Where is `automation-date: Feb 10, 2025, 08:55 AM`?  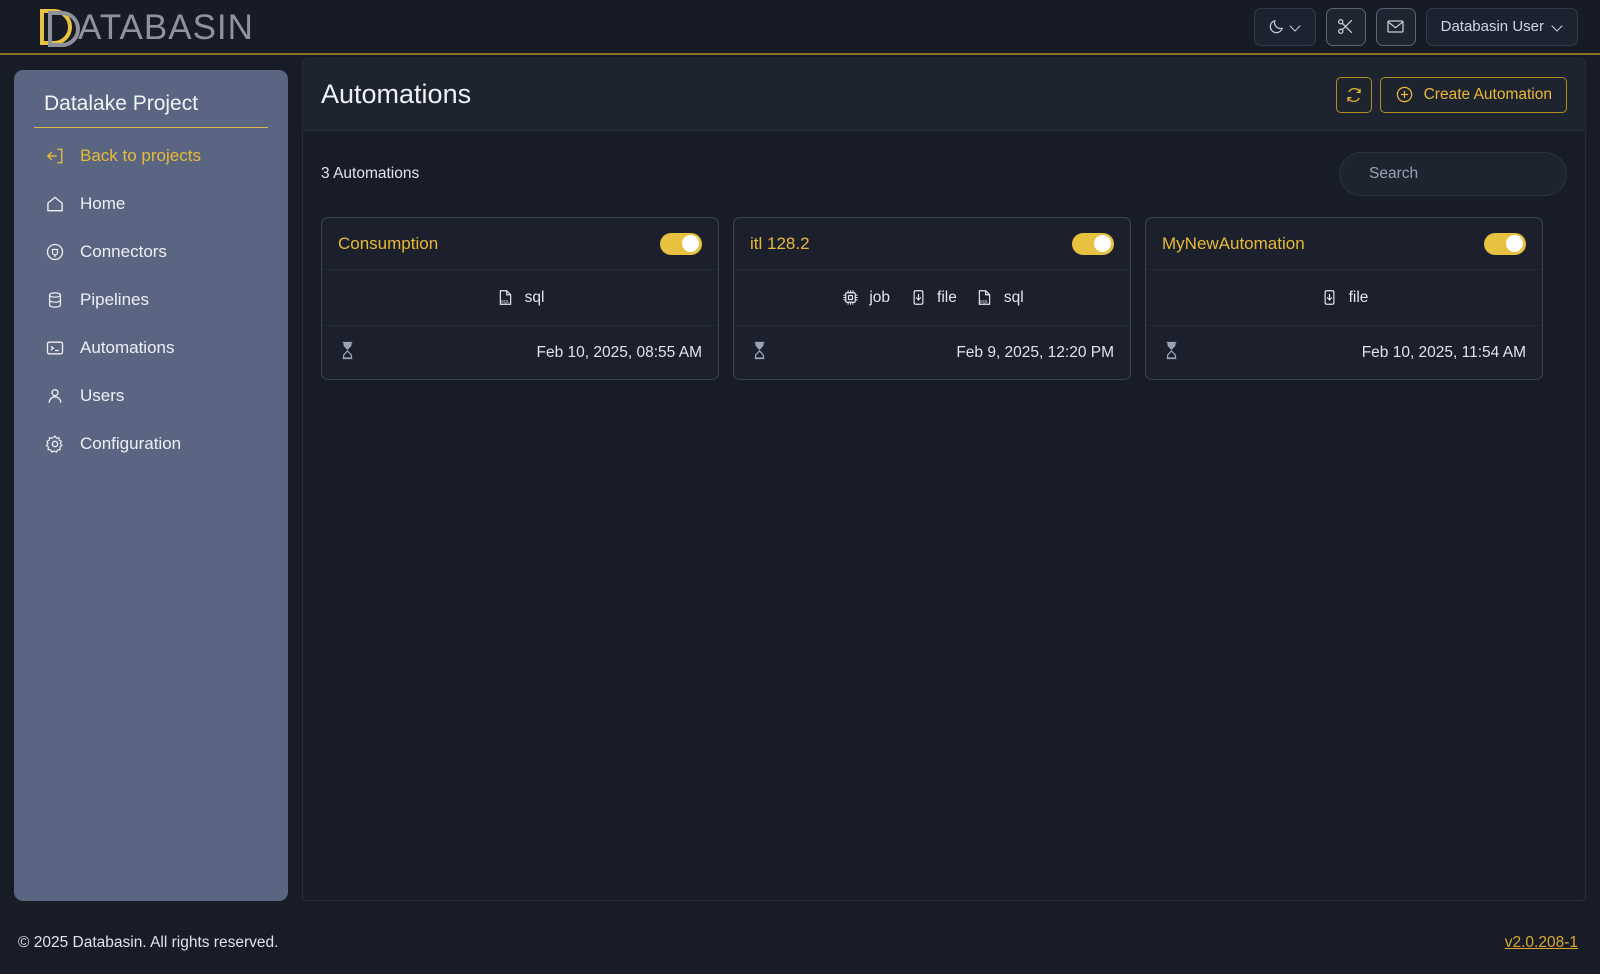 automation-date: Feb 10, 2025, 08:55 AM is located at coordinates (619, 352).